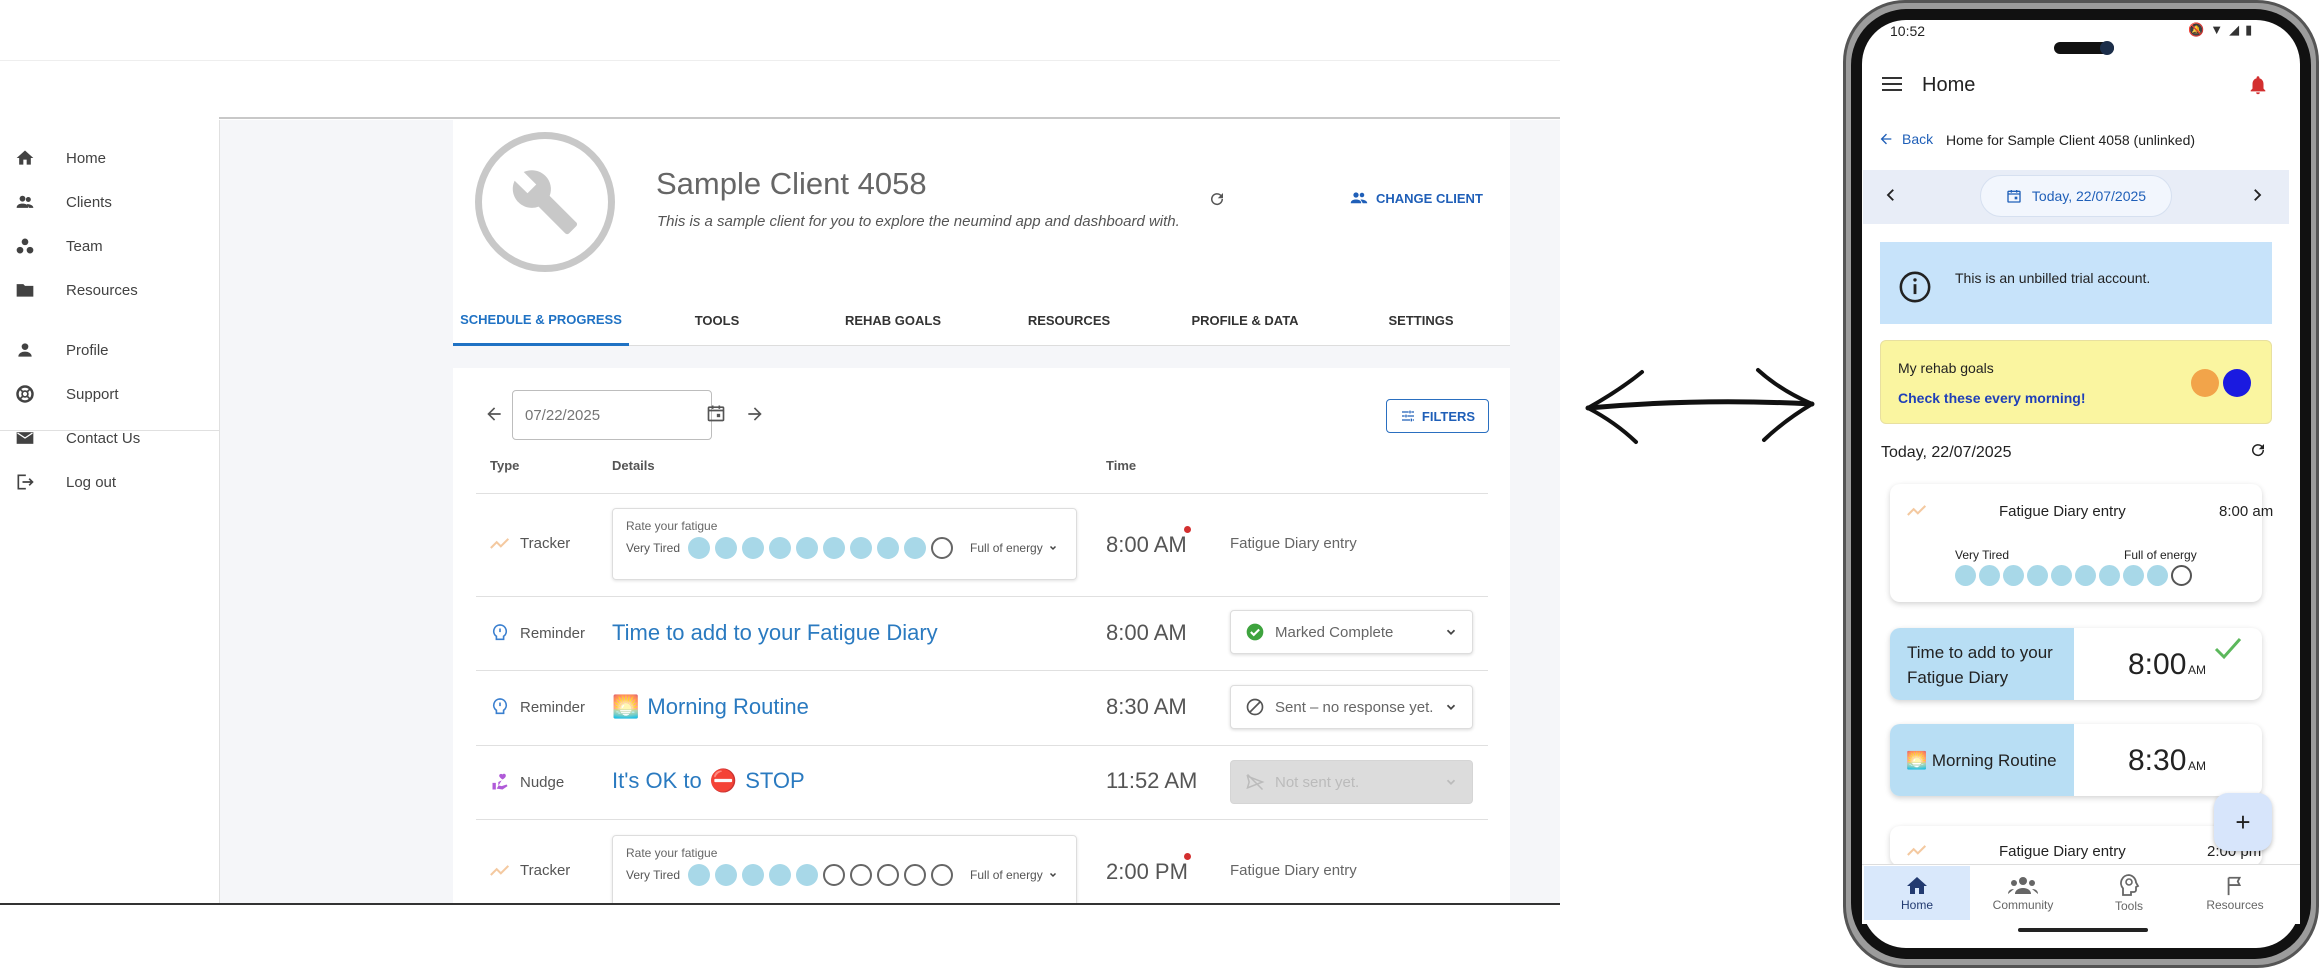 The image size is (2320, 968). Describe the element at coordinates (2129, 893) in the screenshot. I see `bottom-nav-tools: Tools` at that location.